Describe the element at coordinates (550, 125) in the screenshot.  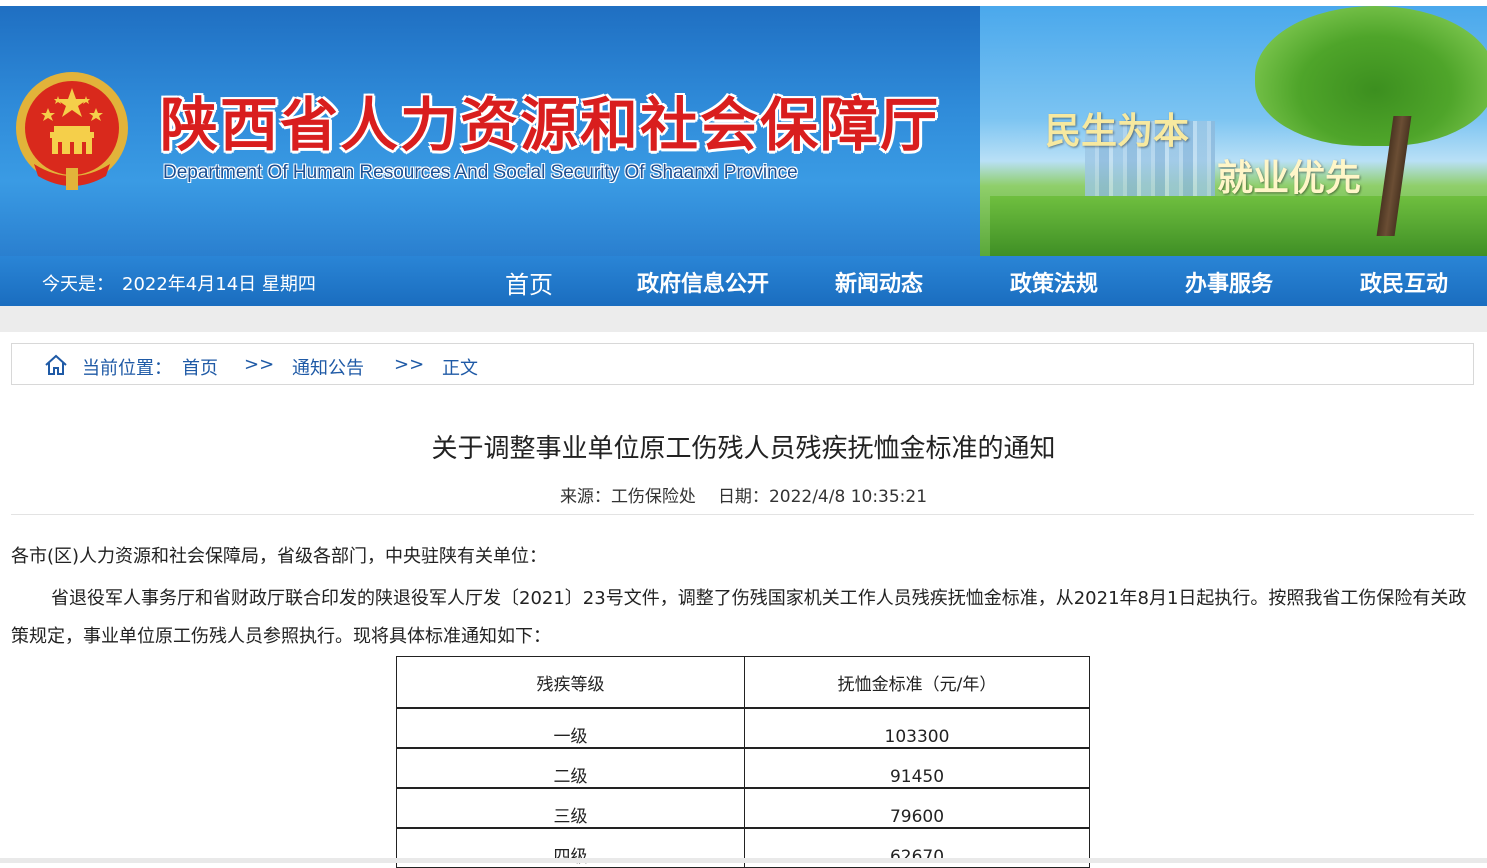
I see `site-title: 陕西省人力资源和社会保障厅` at that location.